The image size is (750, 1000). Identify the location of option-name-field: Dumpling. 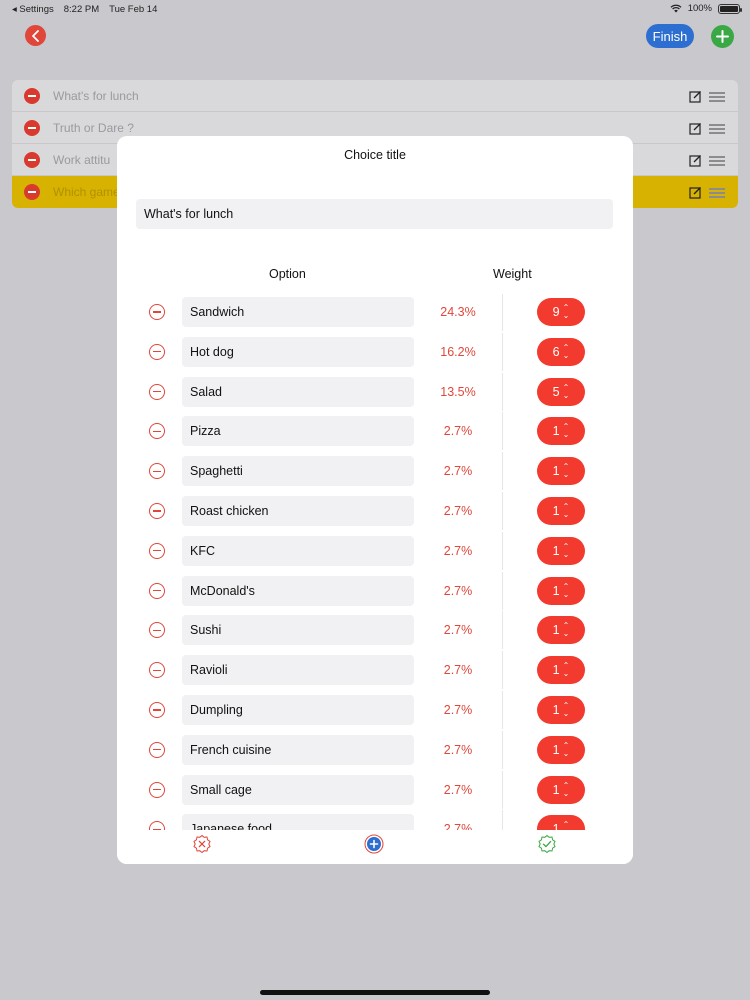
(298, 710).